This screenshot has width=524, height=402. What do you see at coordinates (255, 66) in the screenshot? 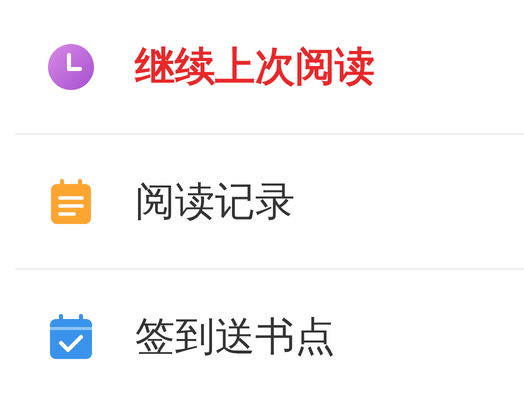
I see `menu-item: 继续上次阅读` at bounding box center [255, 66].